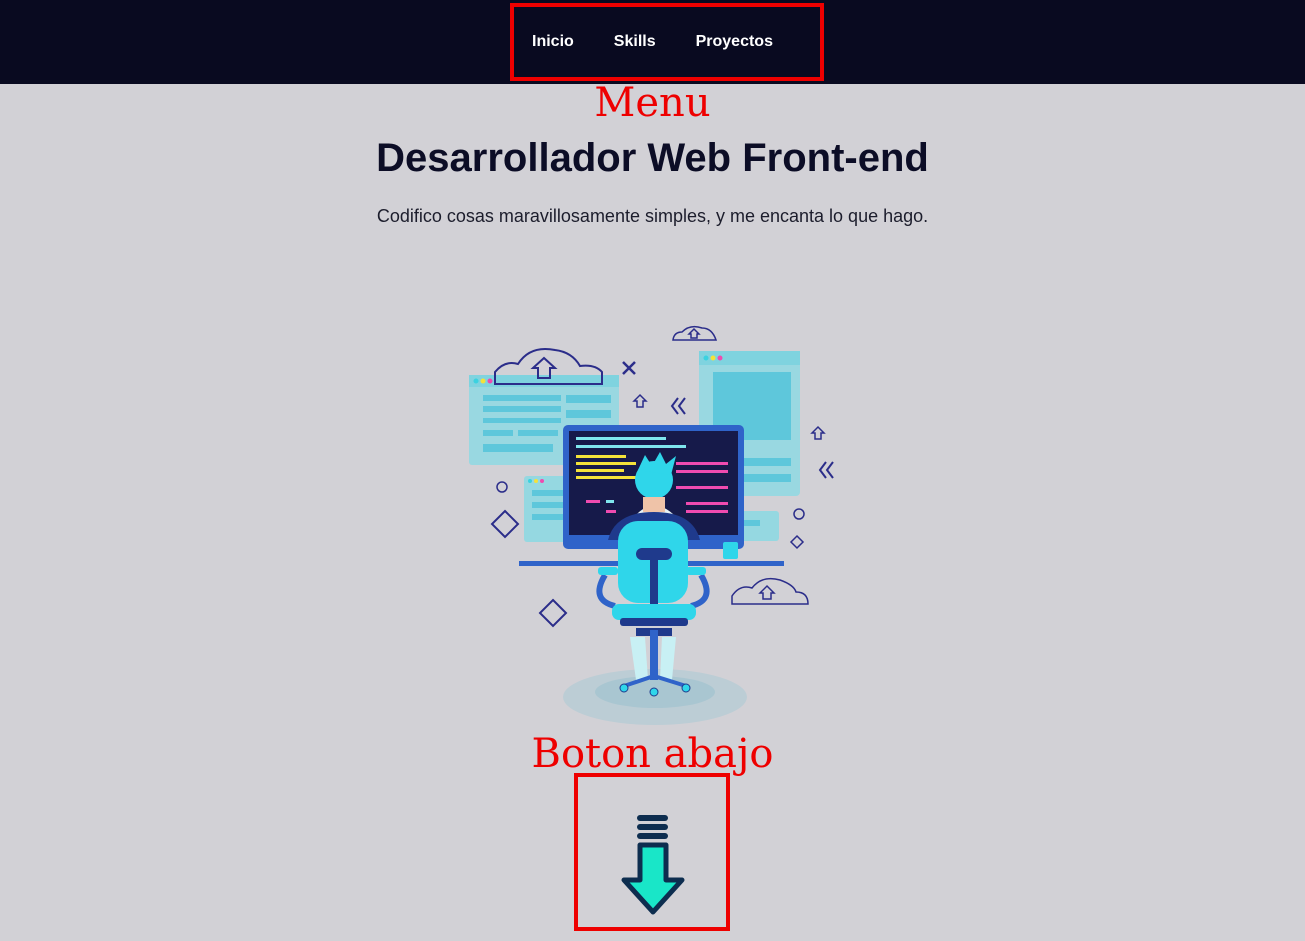  Describe the element at coordinates (653, 865) in the screenshot. I see `arrow-down-icon` at that location.